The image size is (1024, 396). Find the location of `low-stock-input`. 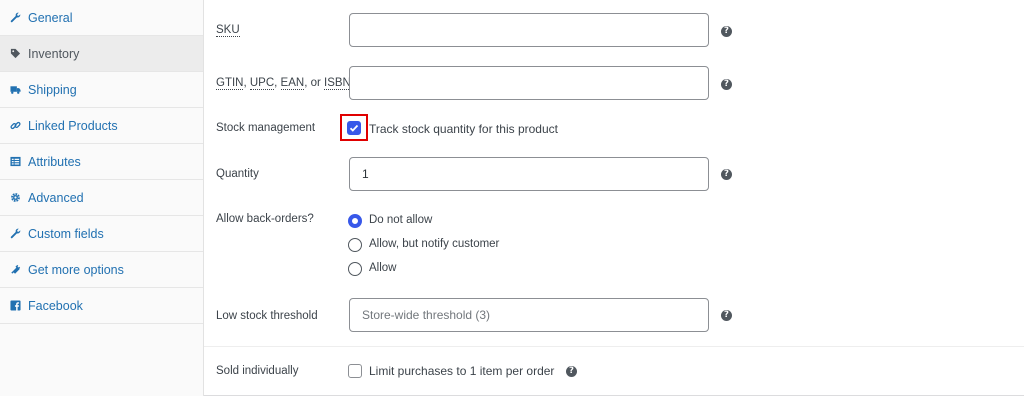

low-stock-input is located at coordinates (529, 315).